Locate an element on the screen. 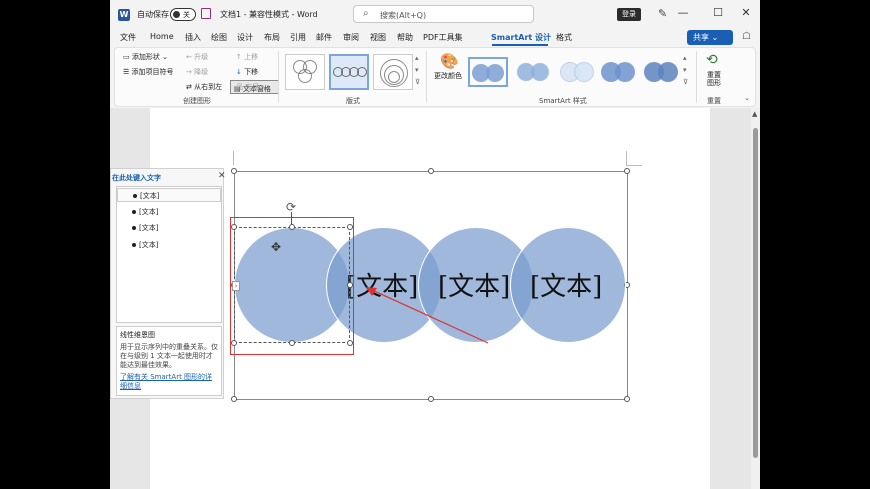 The width and height of the screenshot is (870, 489). tab-review: 审阅 is located at coordinates (351, 37).